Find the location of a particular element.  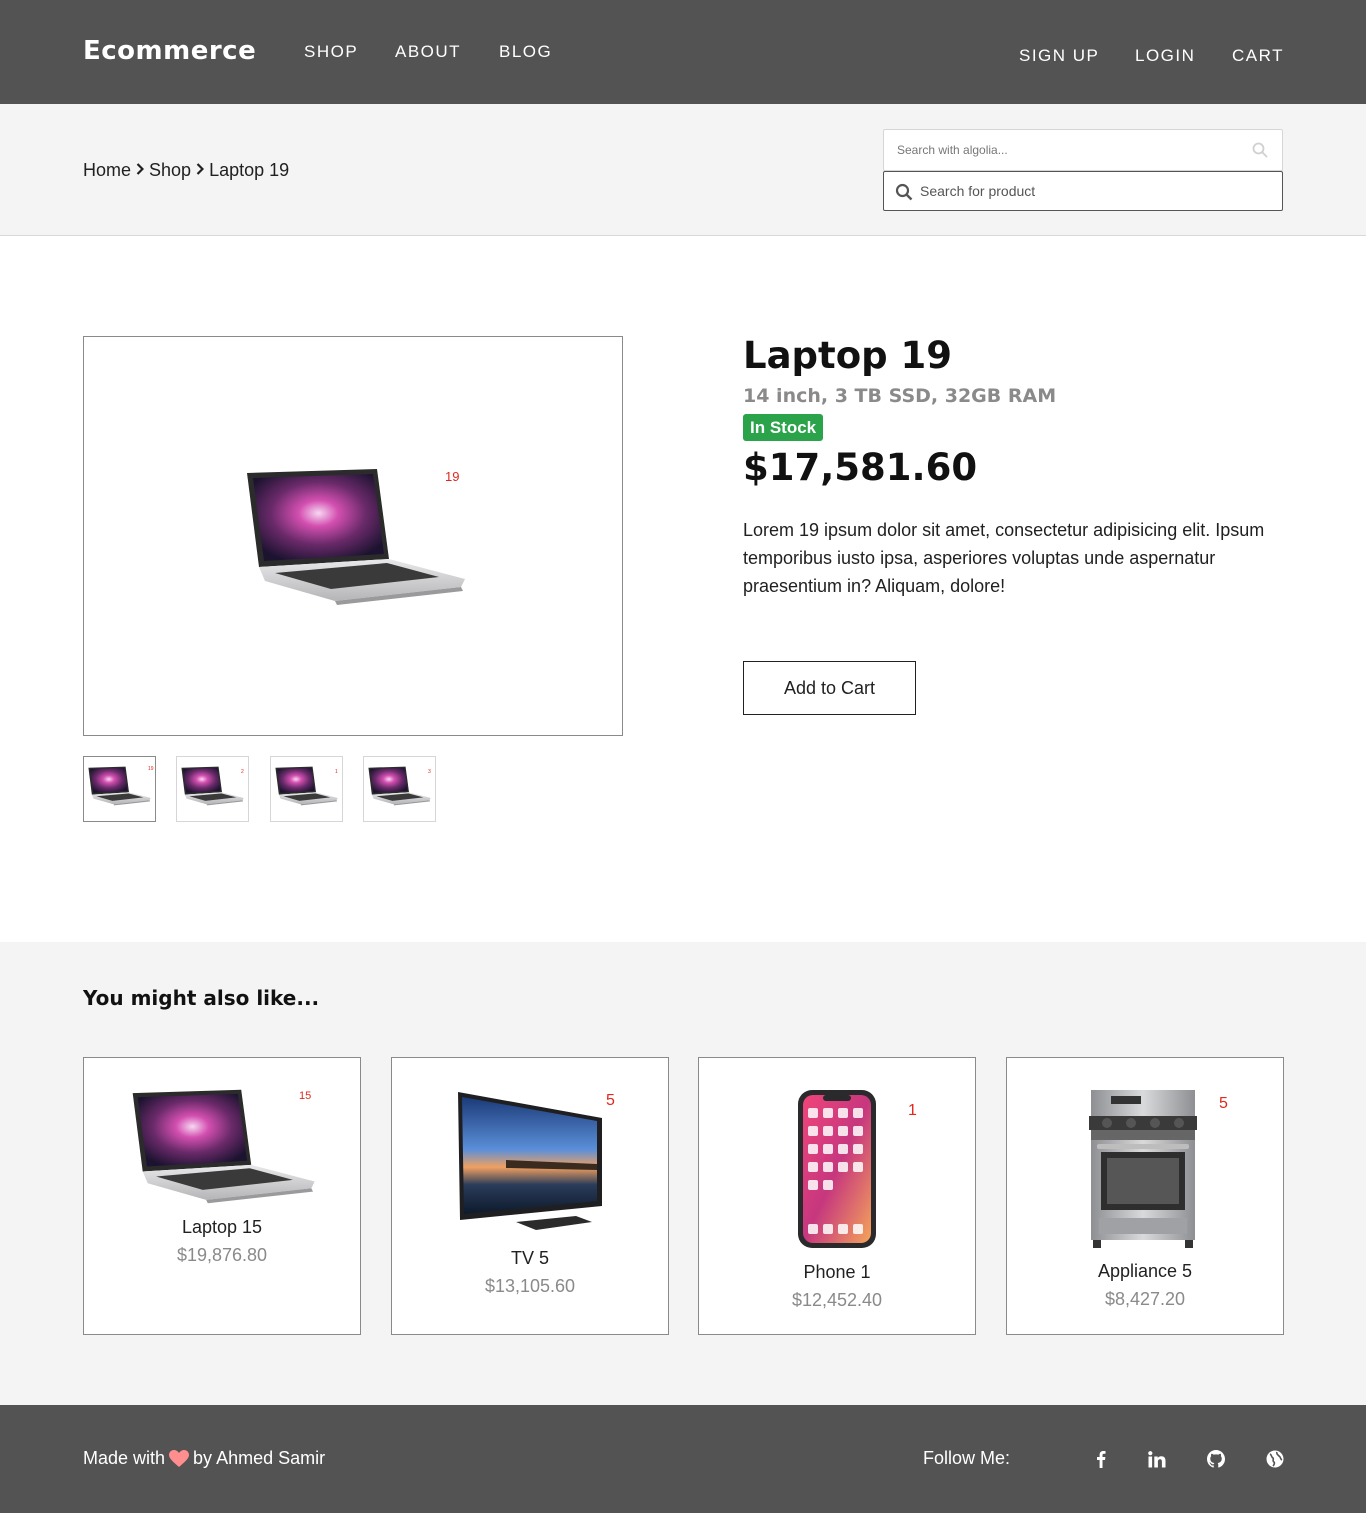

heart-icon is located at coordinates (179, 1458).